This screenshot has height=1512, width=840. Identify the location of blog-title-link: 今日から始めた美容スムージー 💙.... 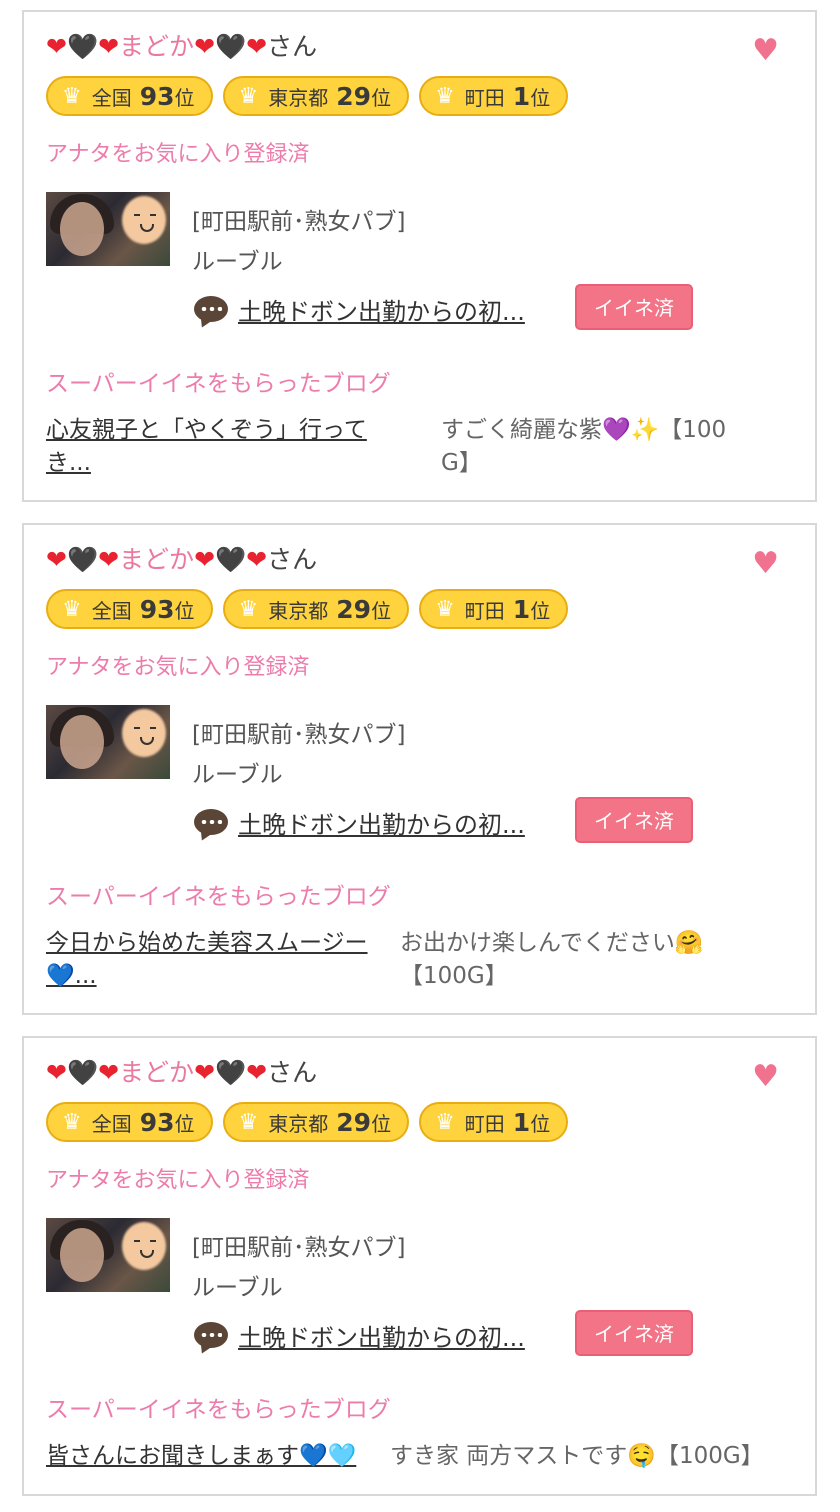
(226, 960).